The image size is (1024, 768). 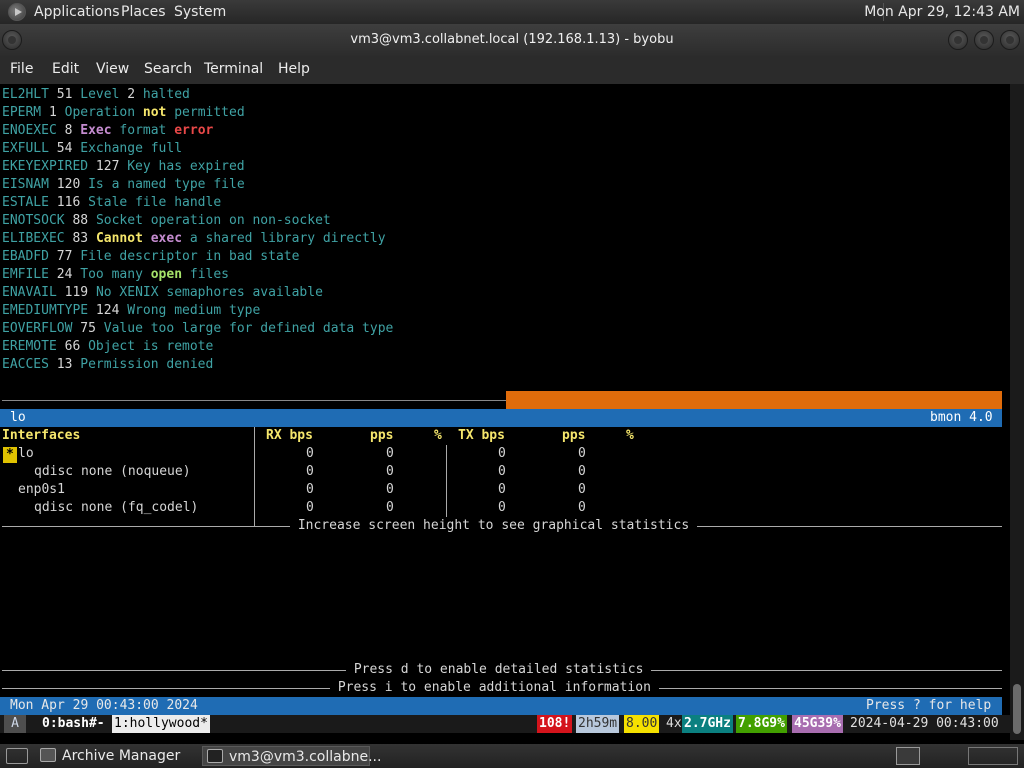 I want to click on errno-name: EISNAM, so click(x=25, y=184).